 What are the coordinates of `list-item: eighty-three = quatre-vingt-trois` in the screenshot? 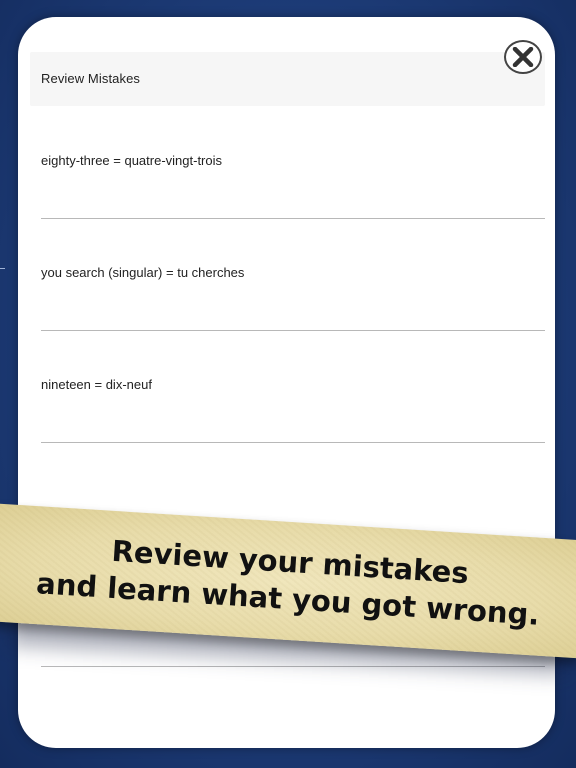 It's located at (293, 162).